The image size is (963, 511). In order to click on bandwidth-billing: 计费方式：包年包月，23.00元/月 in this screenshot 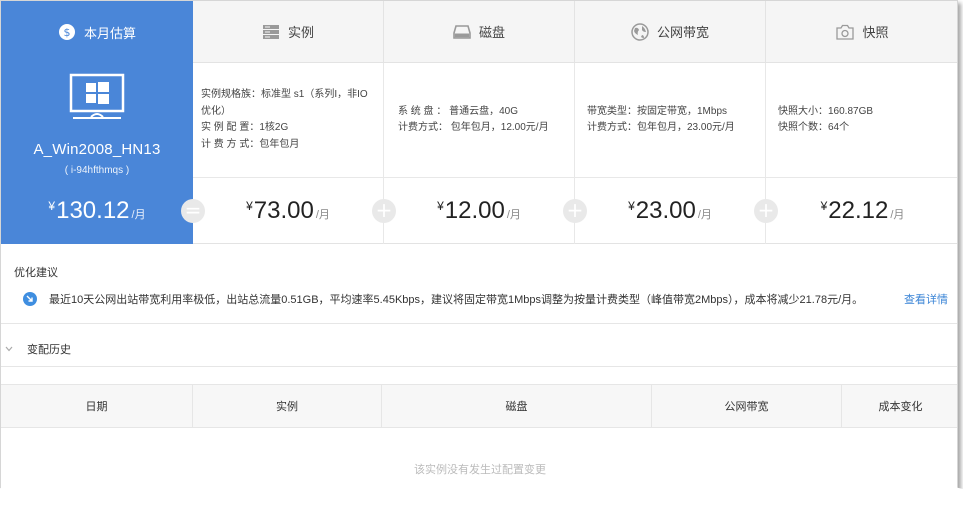, I will do `click(661, 127)`.